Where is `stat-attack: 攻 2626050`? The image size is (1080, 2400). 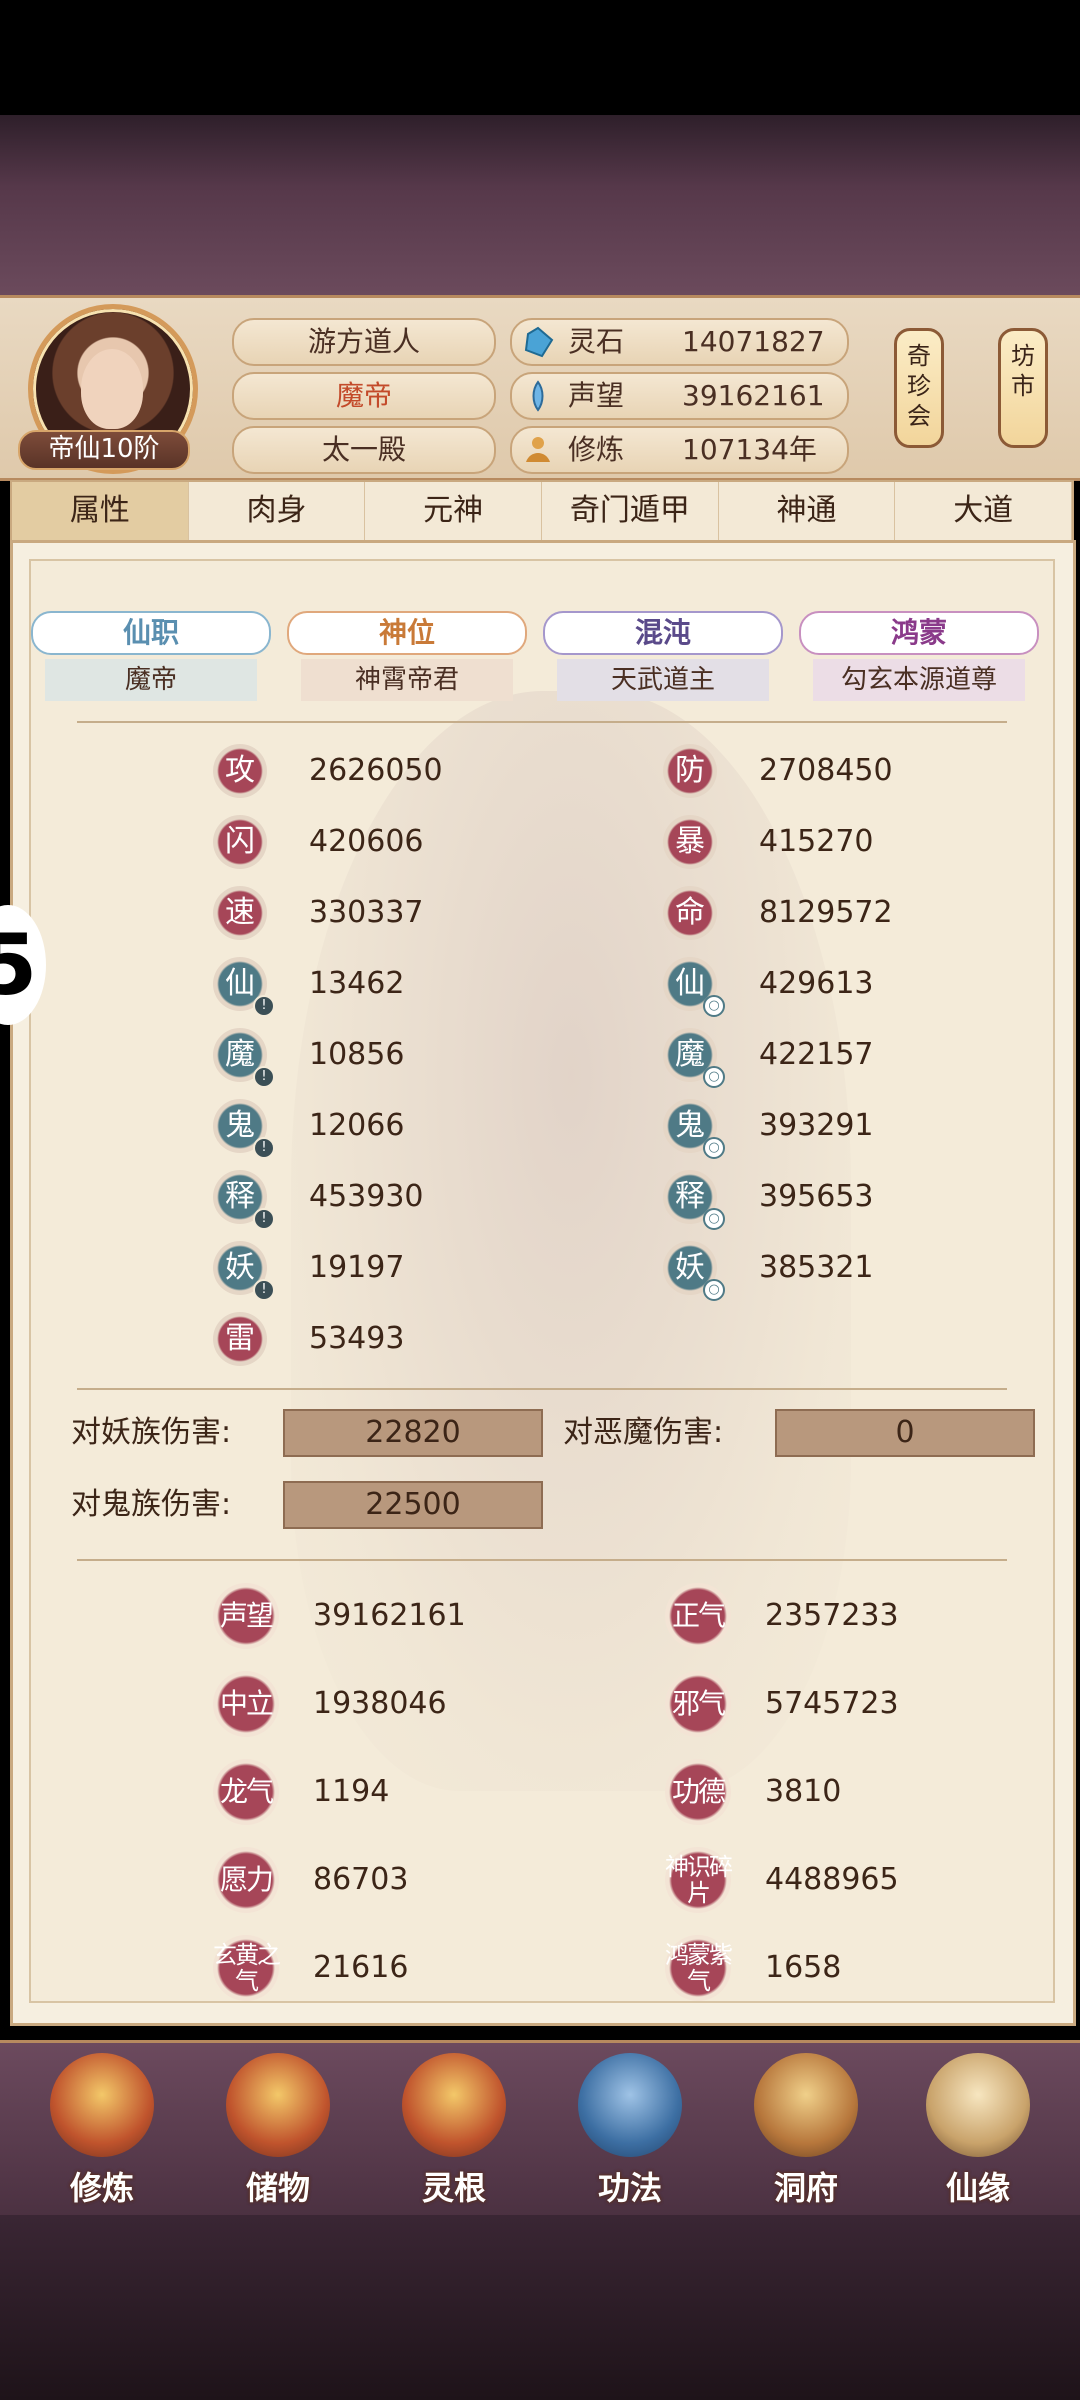
stat-attack: 攻 2626050 is located at coordinates (363, 772).